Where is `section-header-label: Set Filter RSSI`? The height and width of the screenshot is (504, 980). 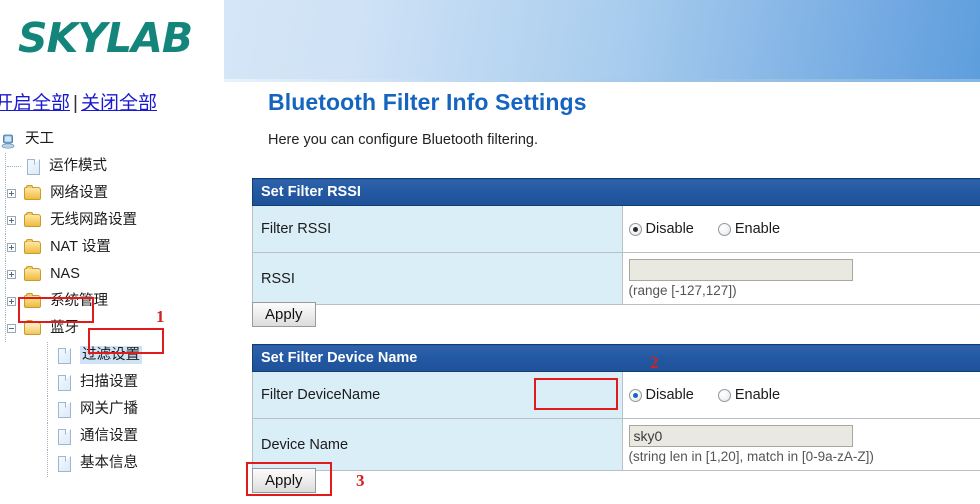 section-header-label: Set Filter RSSI is located at coordinates (616, 192).